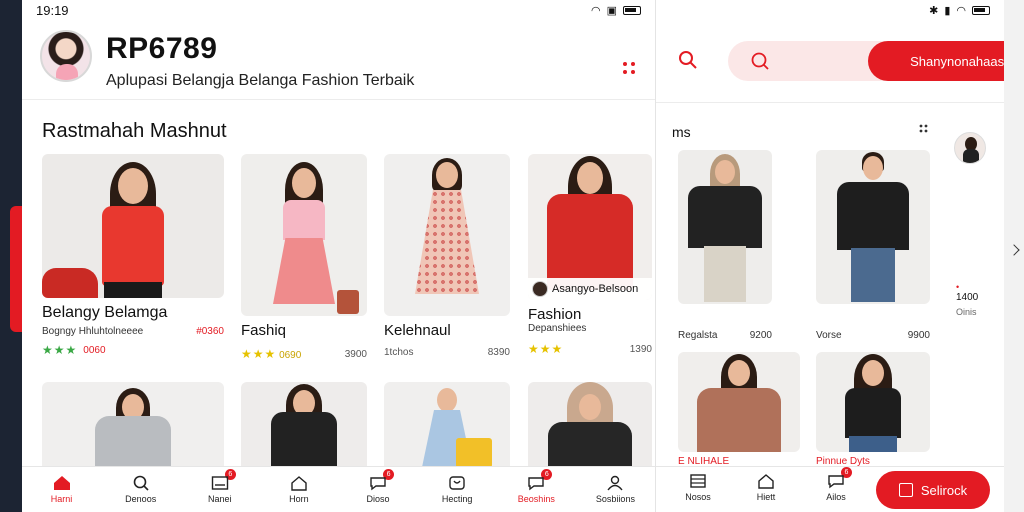 Image resolution: width=1024 pixels, height=512 pixels. I want to click on inbox-icon, so click(220, 483).